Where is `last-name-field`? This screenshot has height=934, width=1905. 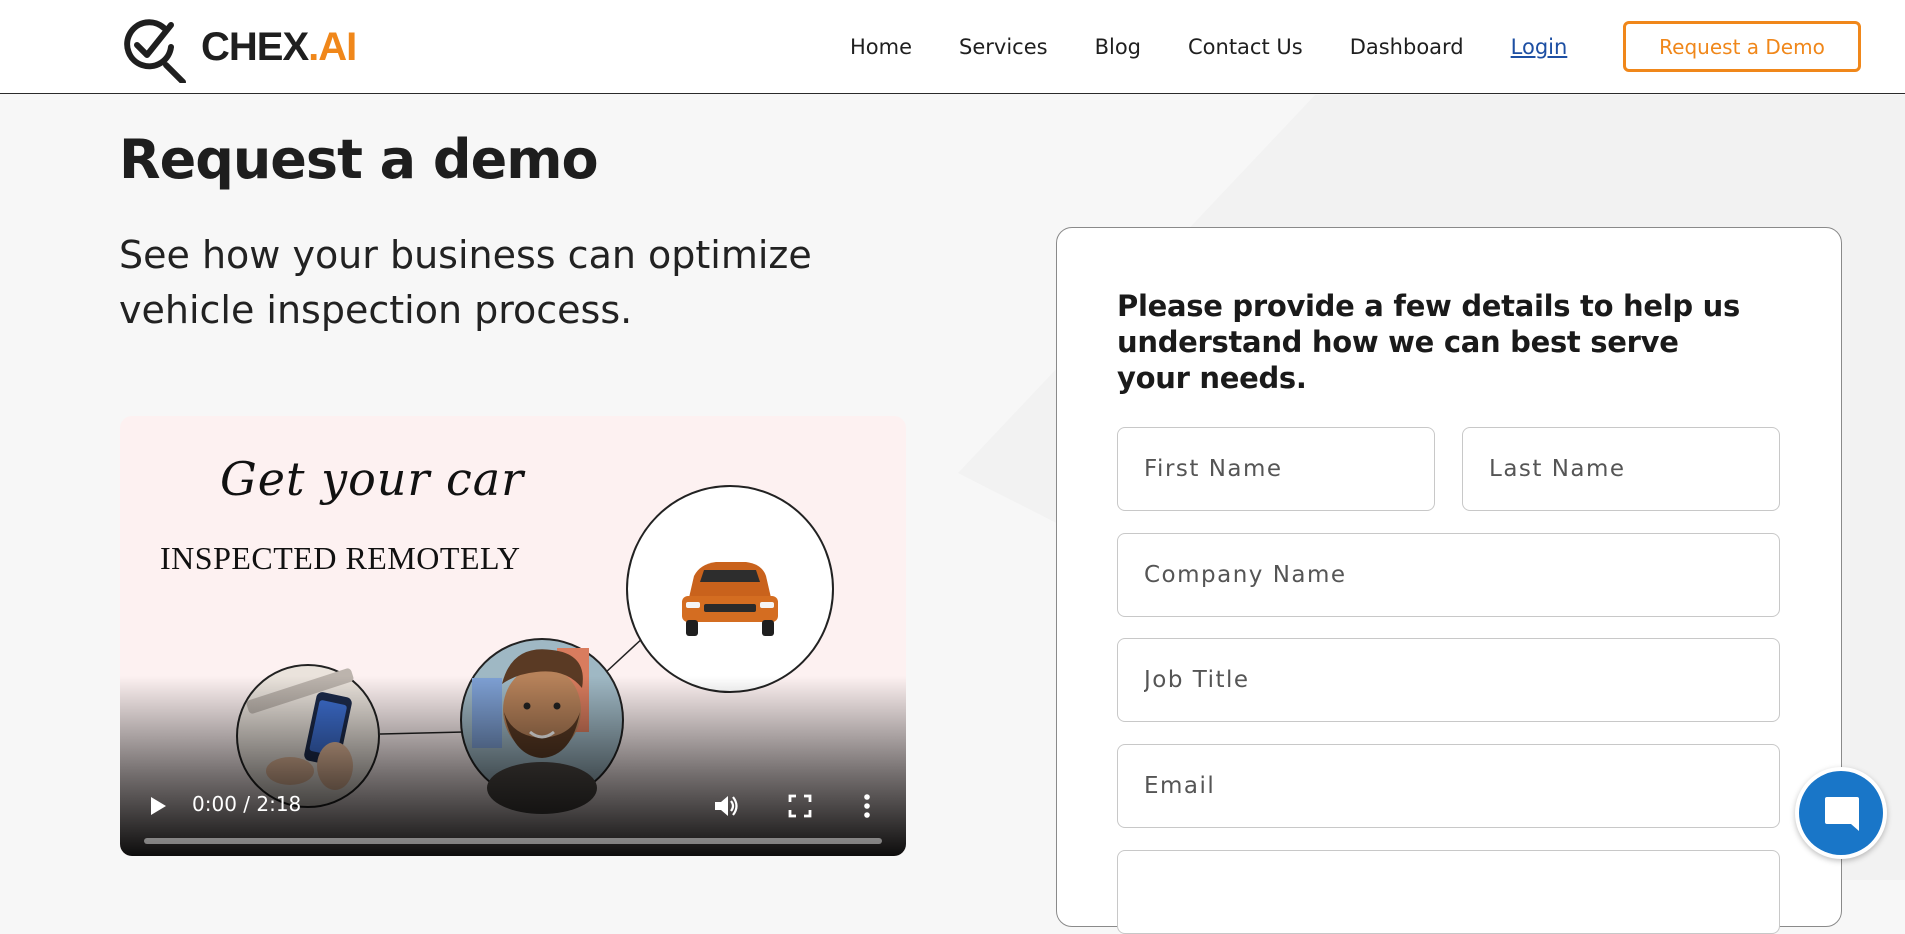
last-name-field is located at coordinates (1621, 469).